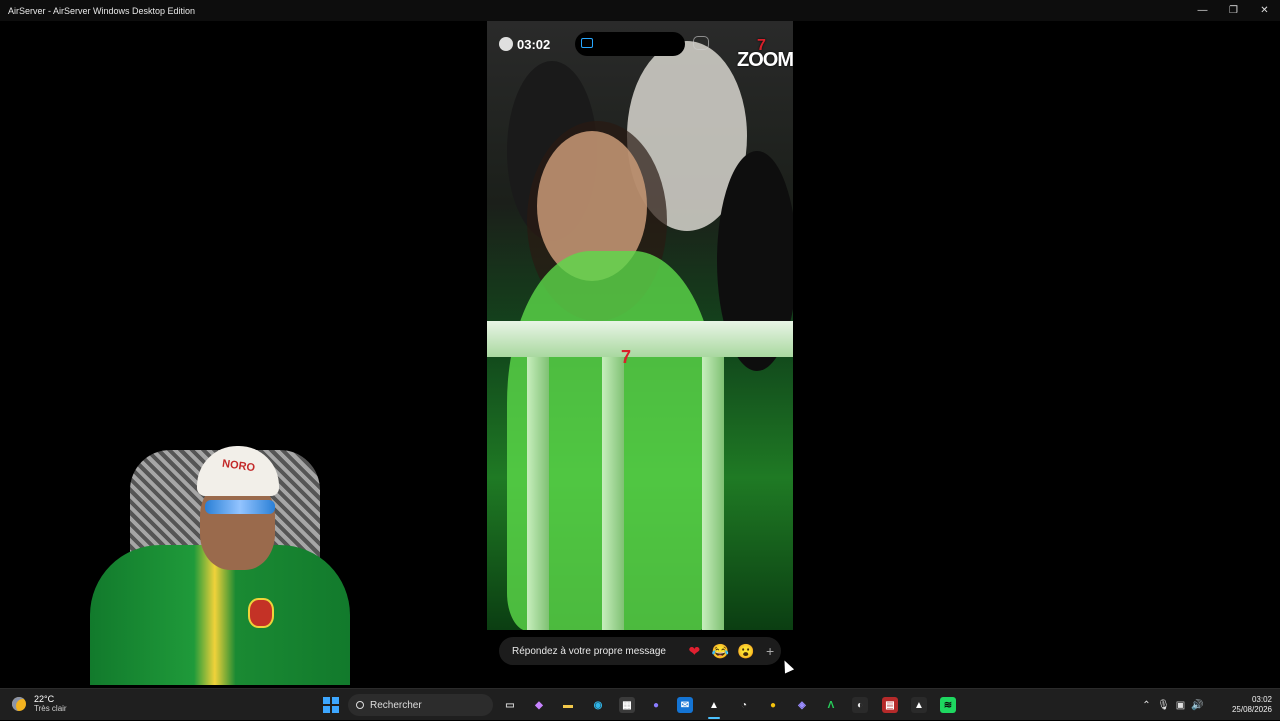 This screenshot has height=721, width=1280. I want to click on watermark-text: ZOOM, so click(765, 60).